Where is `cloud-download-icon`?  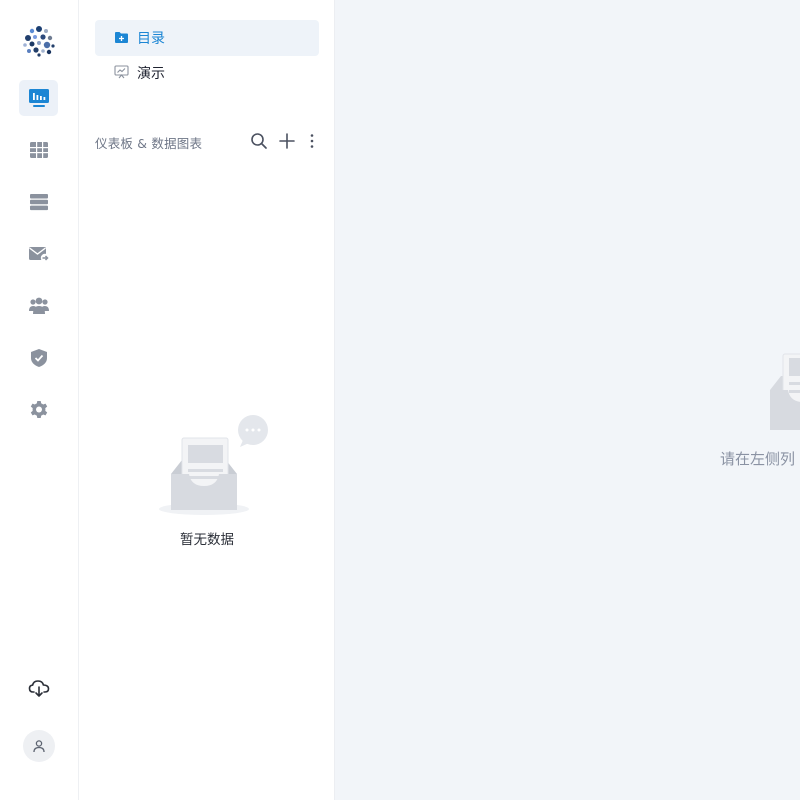 cloud-download-icon is located at coordinates (38, 688).